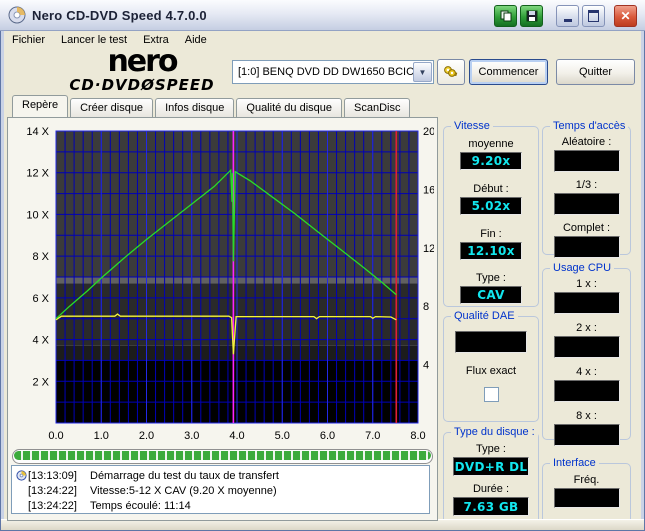 The image size is (645, 531). I want to click on app-icon, so click(17, 15).